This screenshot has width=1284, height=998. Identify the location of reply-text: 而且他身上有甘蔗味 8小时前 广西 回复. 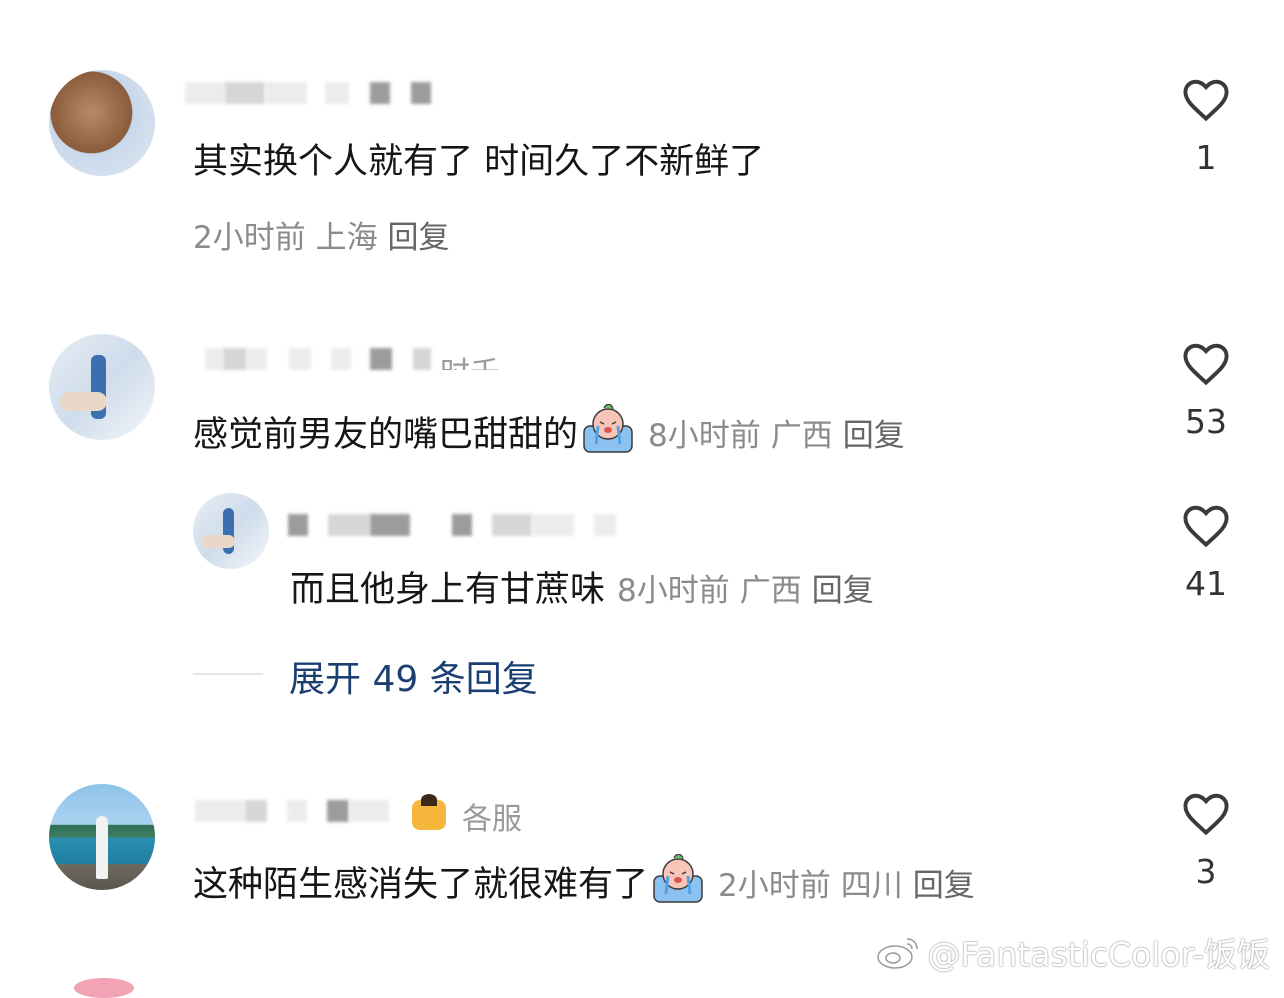
(587, 590).